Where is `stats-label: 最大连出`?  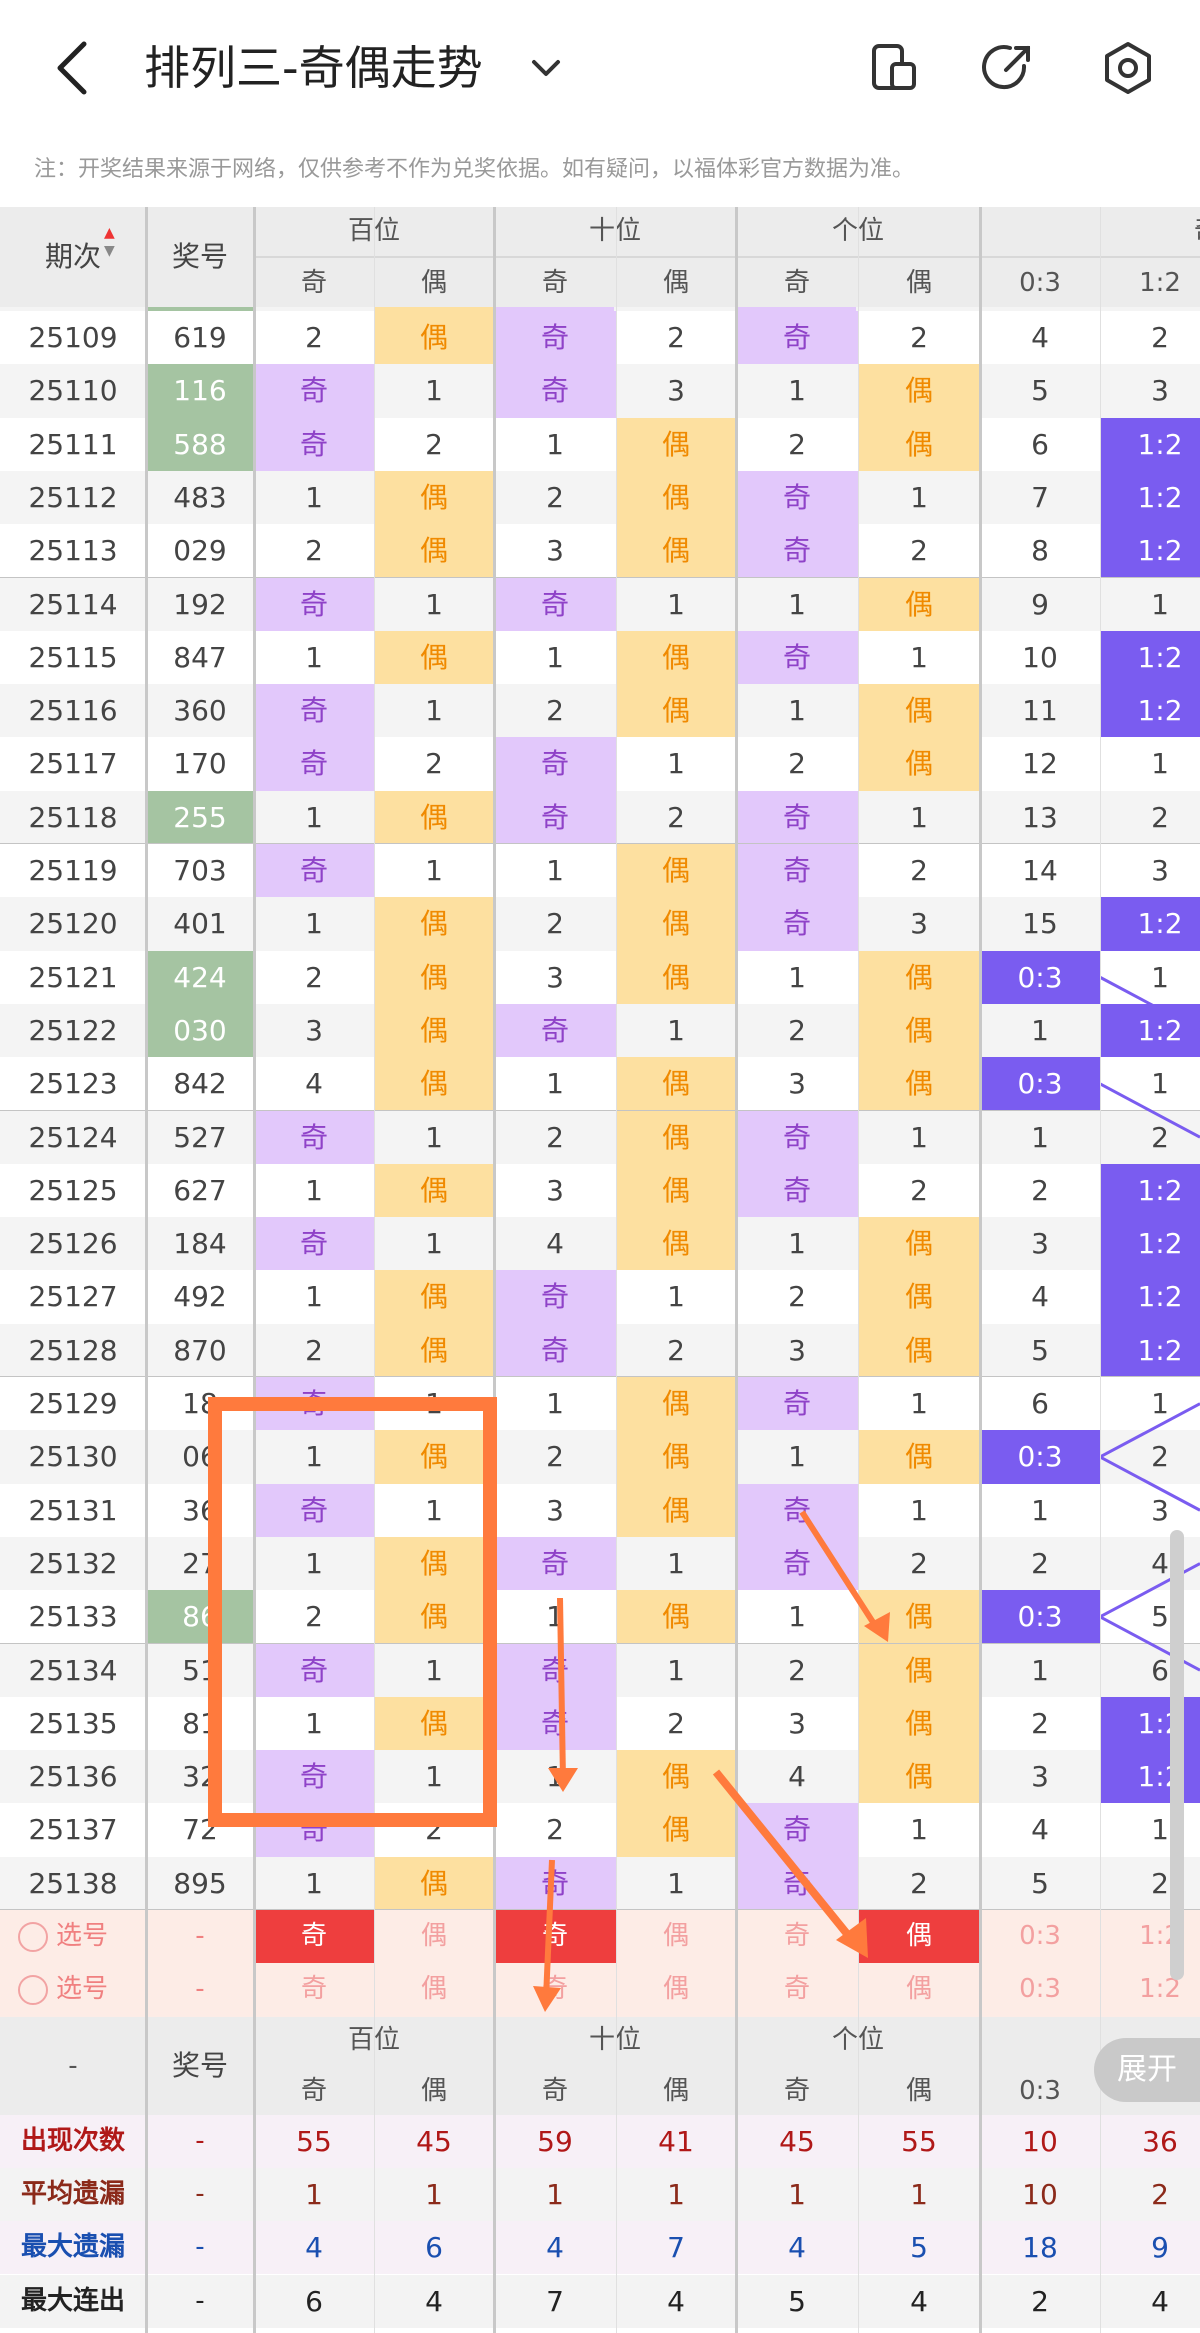 stats-label: 最大连出 is located at coordinates (72, 2300).